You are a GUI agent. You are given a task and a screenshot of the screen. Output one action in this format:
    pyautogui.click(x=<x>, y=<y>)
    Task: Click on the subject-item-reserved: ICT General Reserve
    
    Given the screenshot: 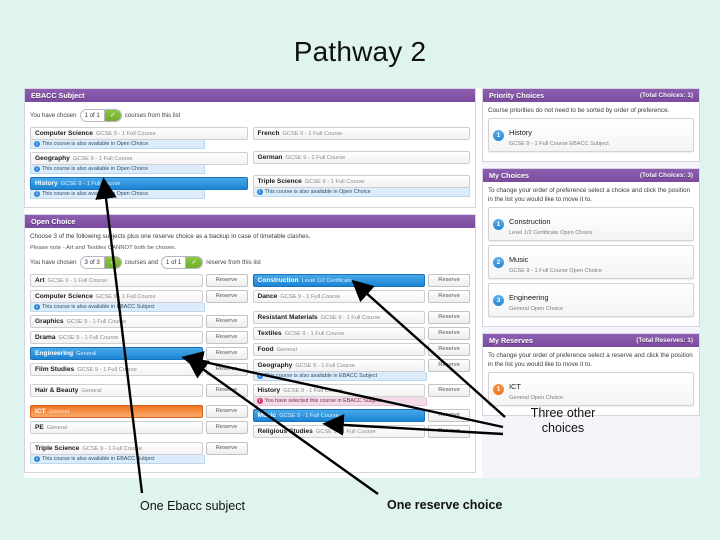 What is the action you would take?
    pyautogui.click(x=139, y=411)
    